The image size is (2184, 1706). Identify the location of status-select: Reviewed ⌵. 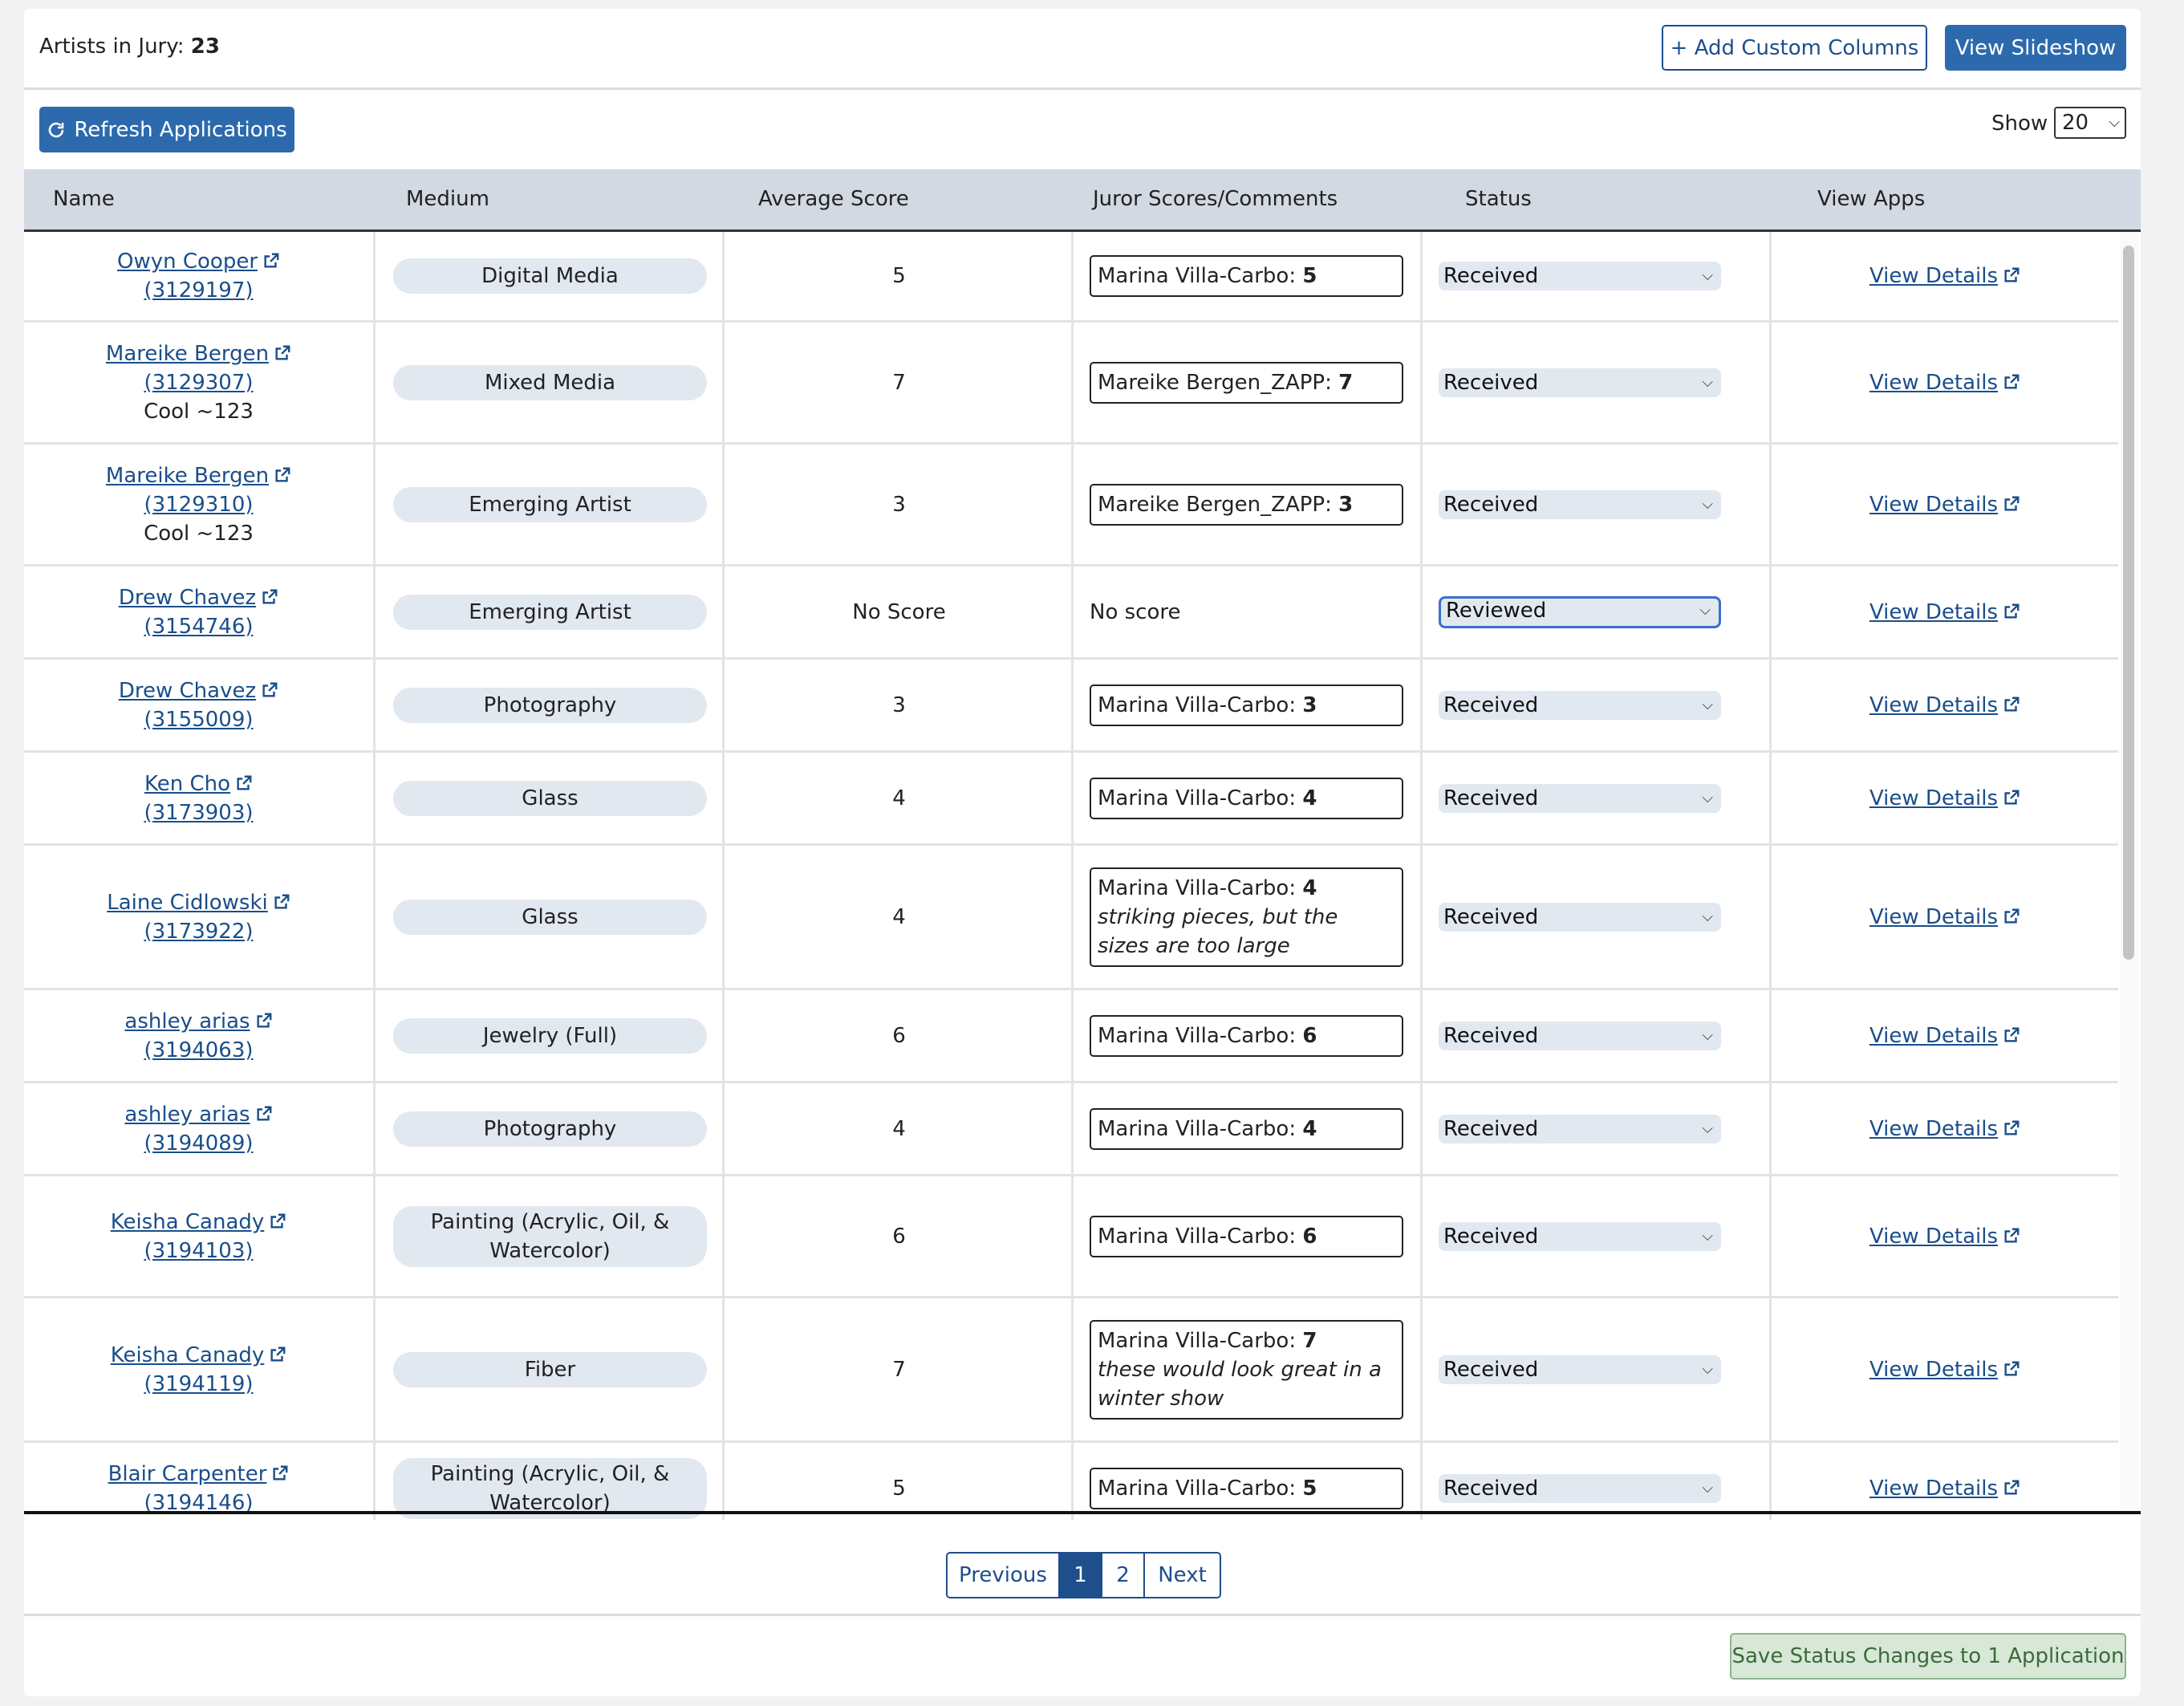
(1580, 611).